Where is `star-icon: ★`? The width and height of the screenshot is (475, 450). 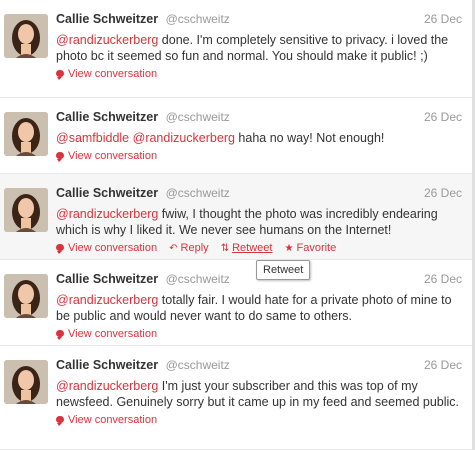
star-icon: ★ is located at coordinates (289, 248).